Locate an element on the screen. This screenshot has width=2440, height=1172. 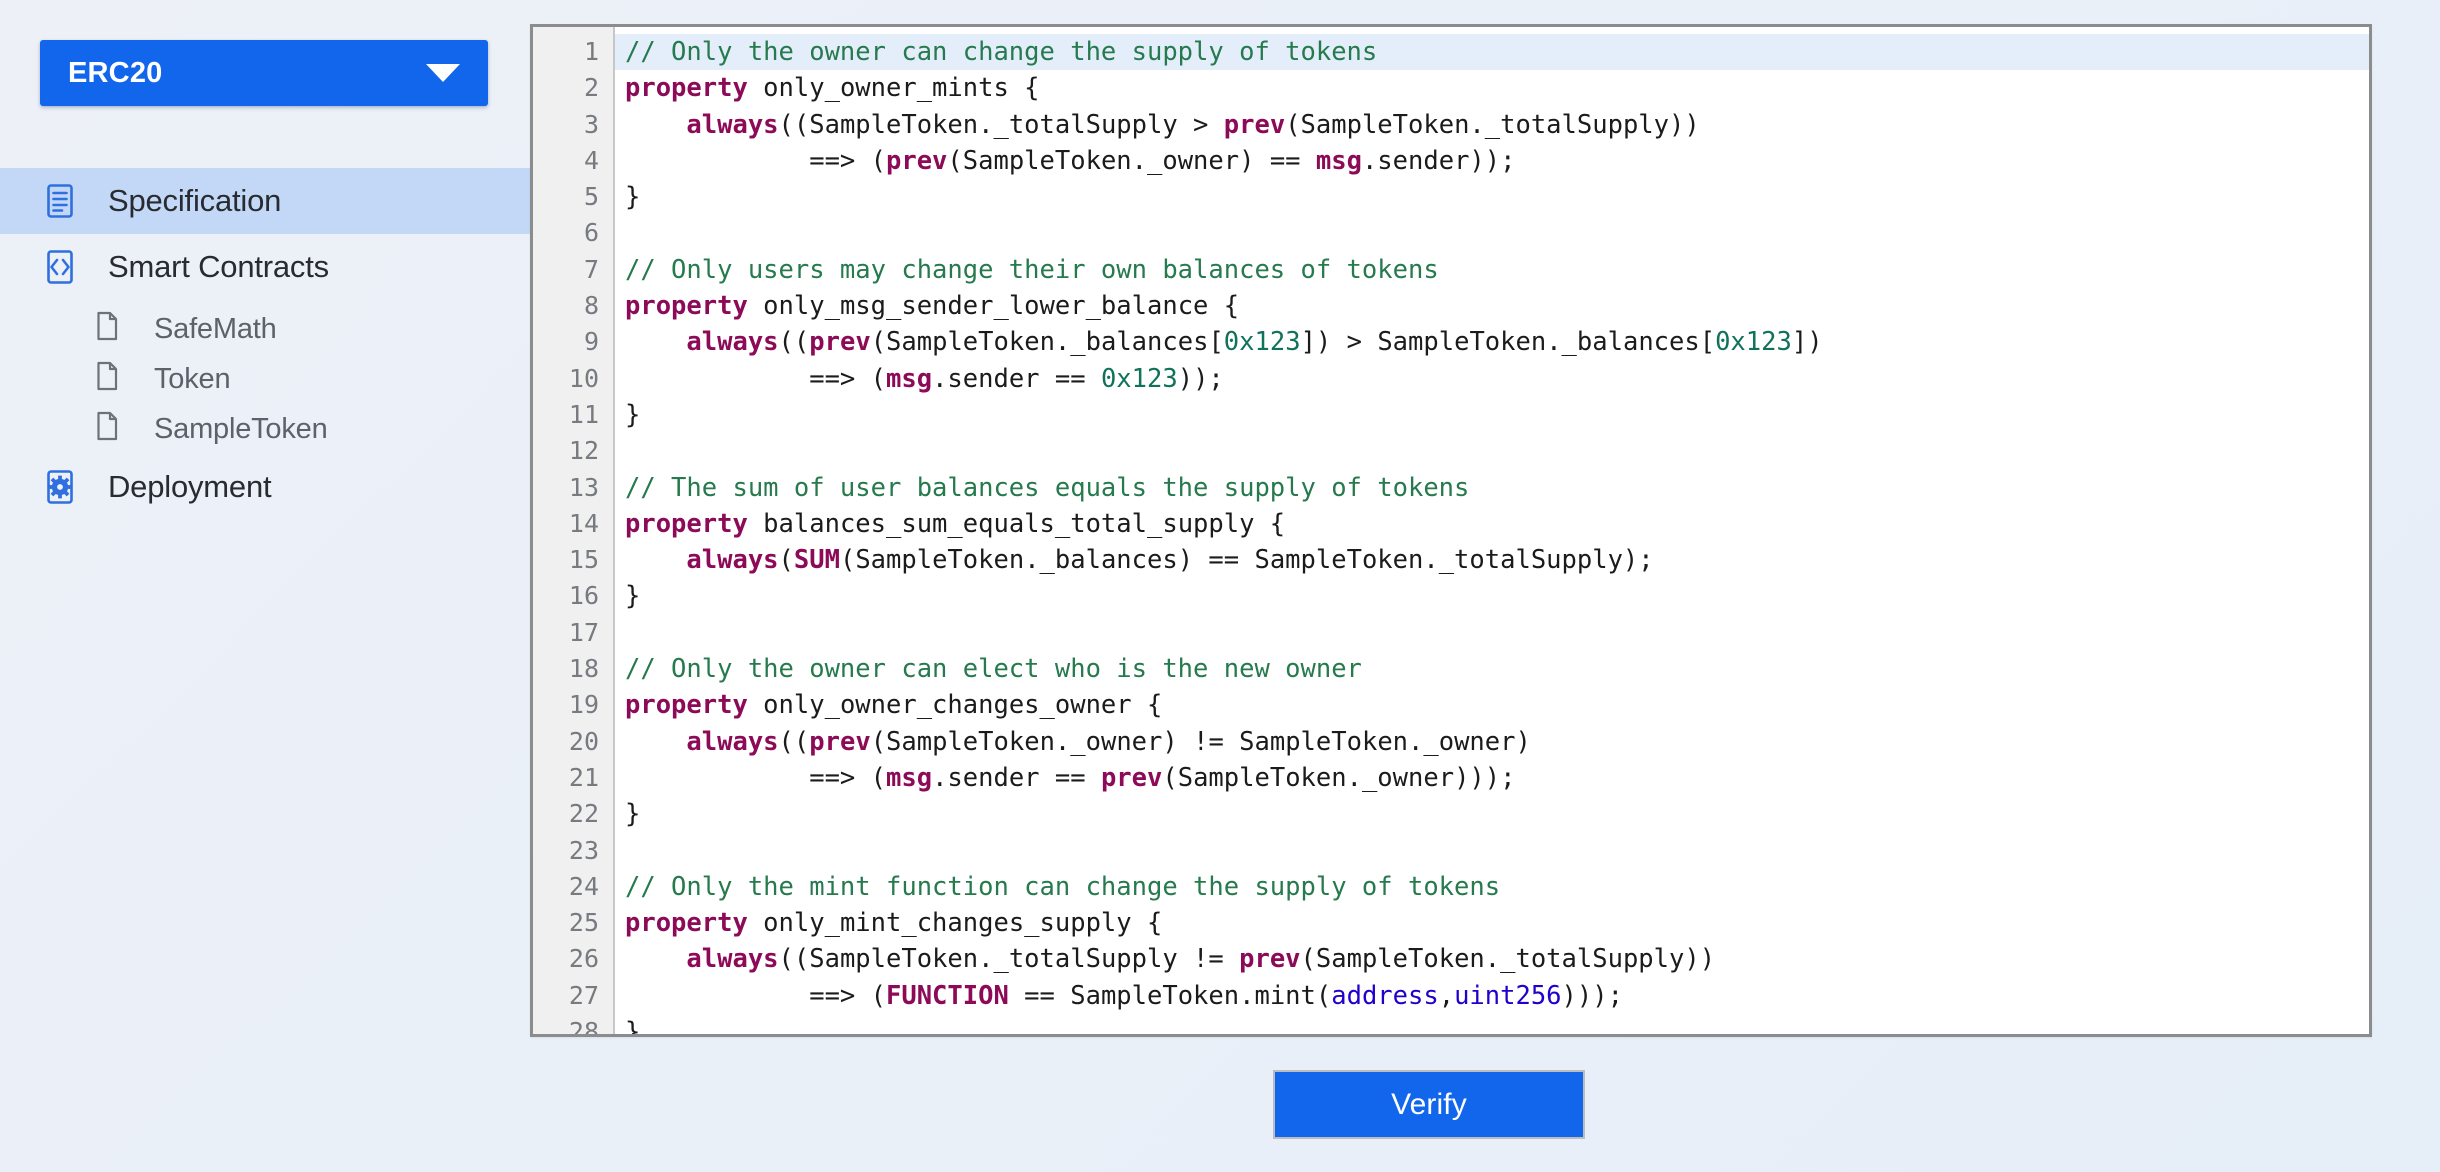
line-number: 23 is located at coordinates (583, 850).